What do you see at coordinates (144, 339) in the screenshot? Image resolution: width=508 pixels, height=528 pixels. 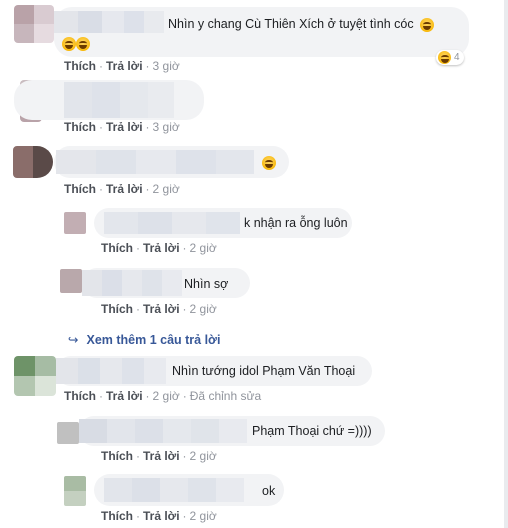 I see `view-more-replies-link: ↪ Xem thêm 1 câu trả lời` at bounding box center [144, 339].